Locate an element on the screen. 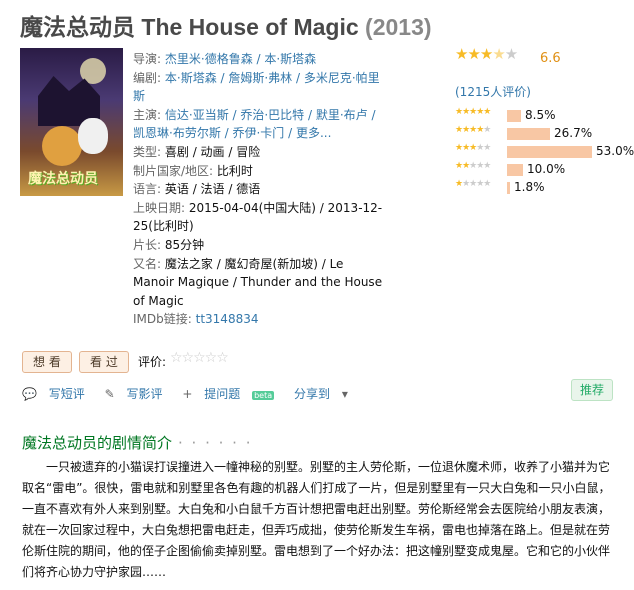 The image size is (634, 590). rating-score: 6.6 is located at coordinates (550, 58).